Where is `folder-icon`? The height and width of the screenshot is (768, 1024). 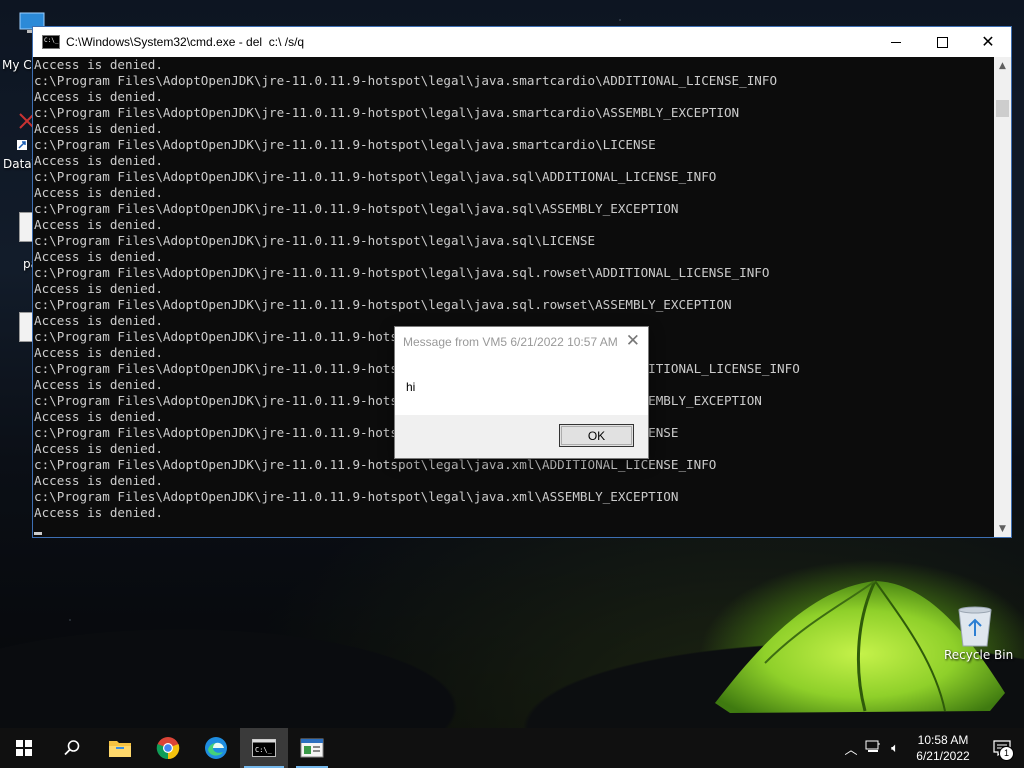 folder-icon is located at coordinates (120, 749).